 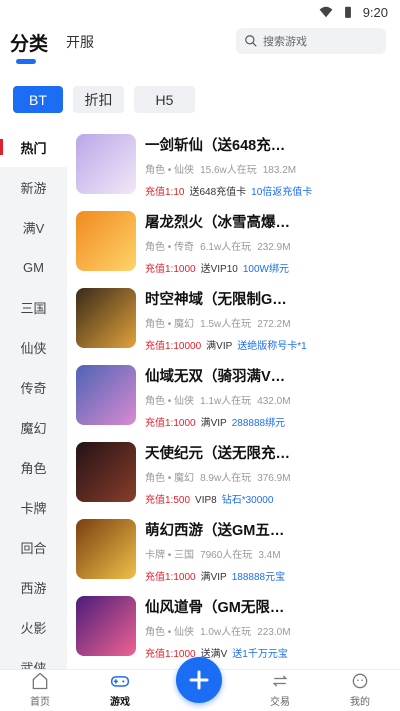 What do you see at coordinates (80, 42) in the screenshot?
I see `tab-server: 开服` at bounding box center [80, 42].